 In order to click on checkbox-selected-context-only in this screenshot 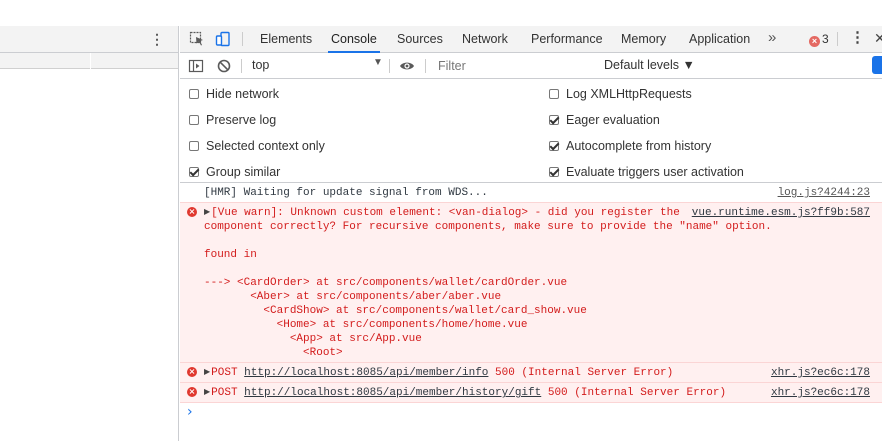, I will do `click(194, 146)`.